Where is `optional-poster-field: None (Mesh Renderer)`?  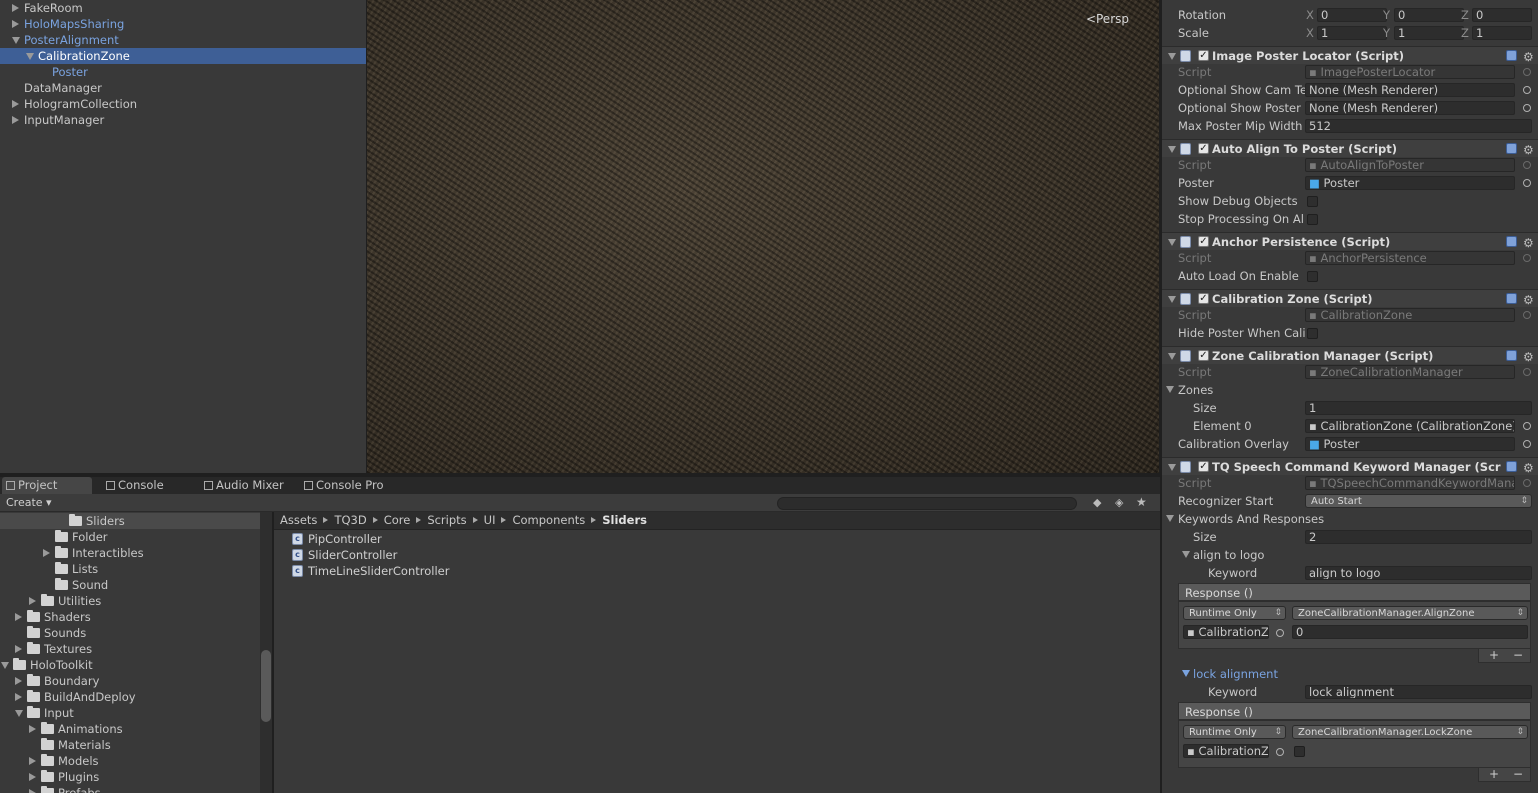
optional-poster-field: None (Mesh Renderer) is located at coordinates (1410, 108).